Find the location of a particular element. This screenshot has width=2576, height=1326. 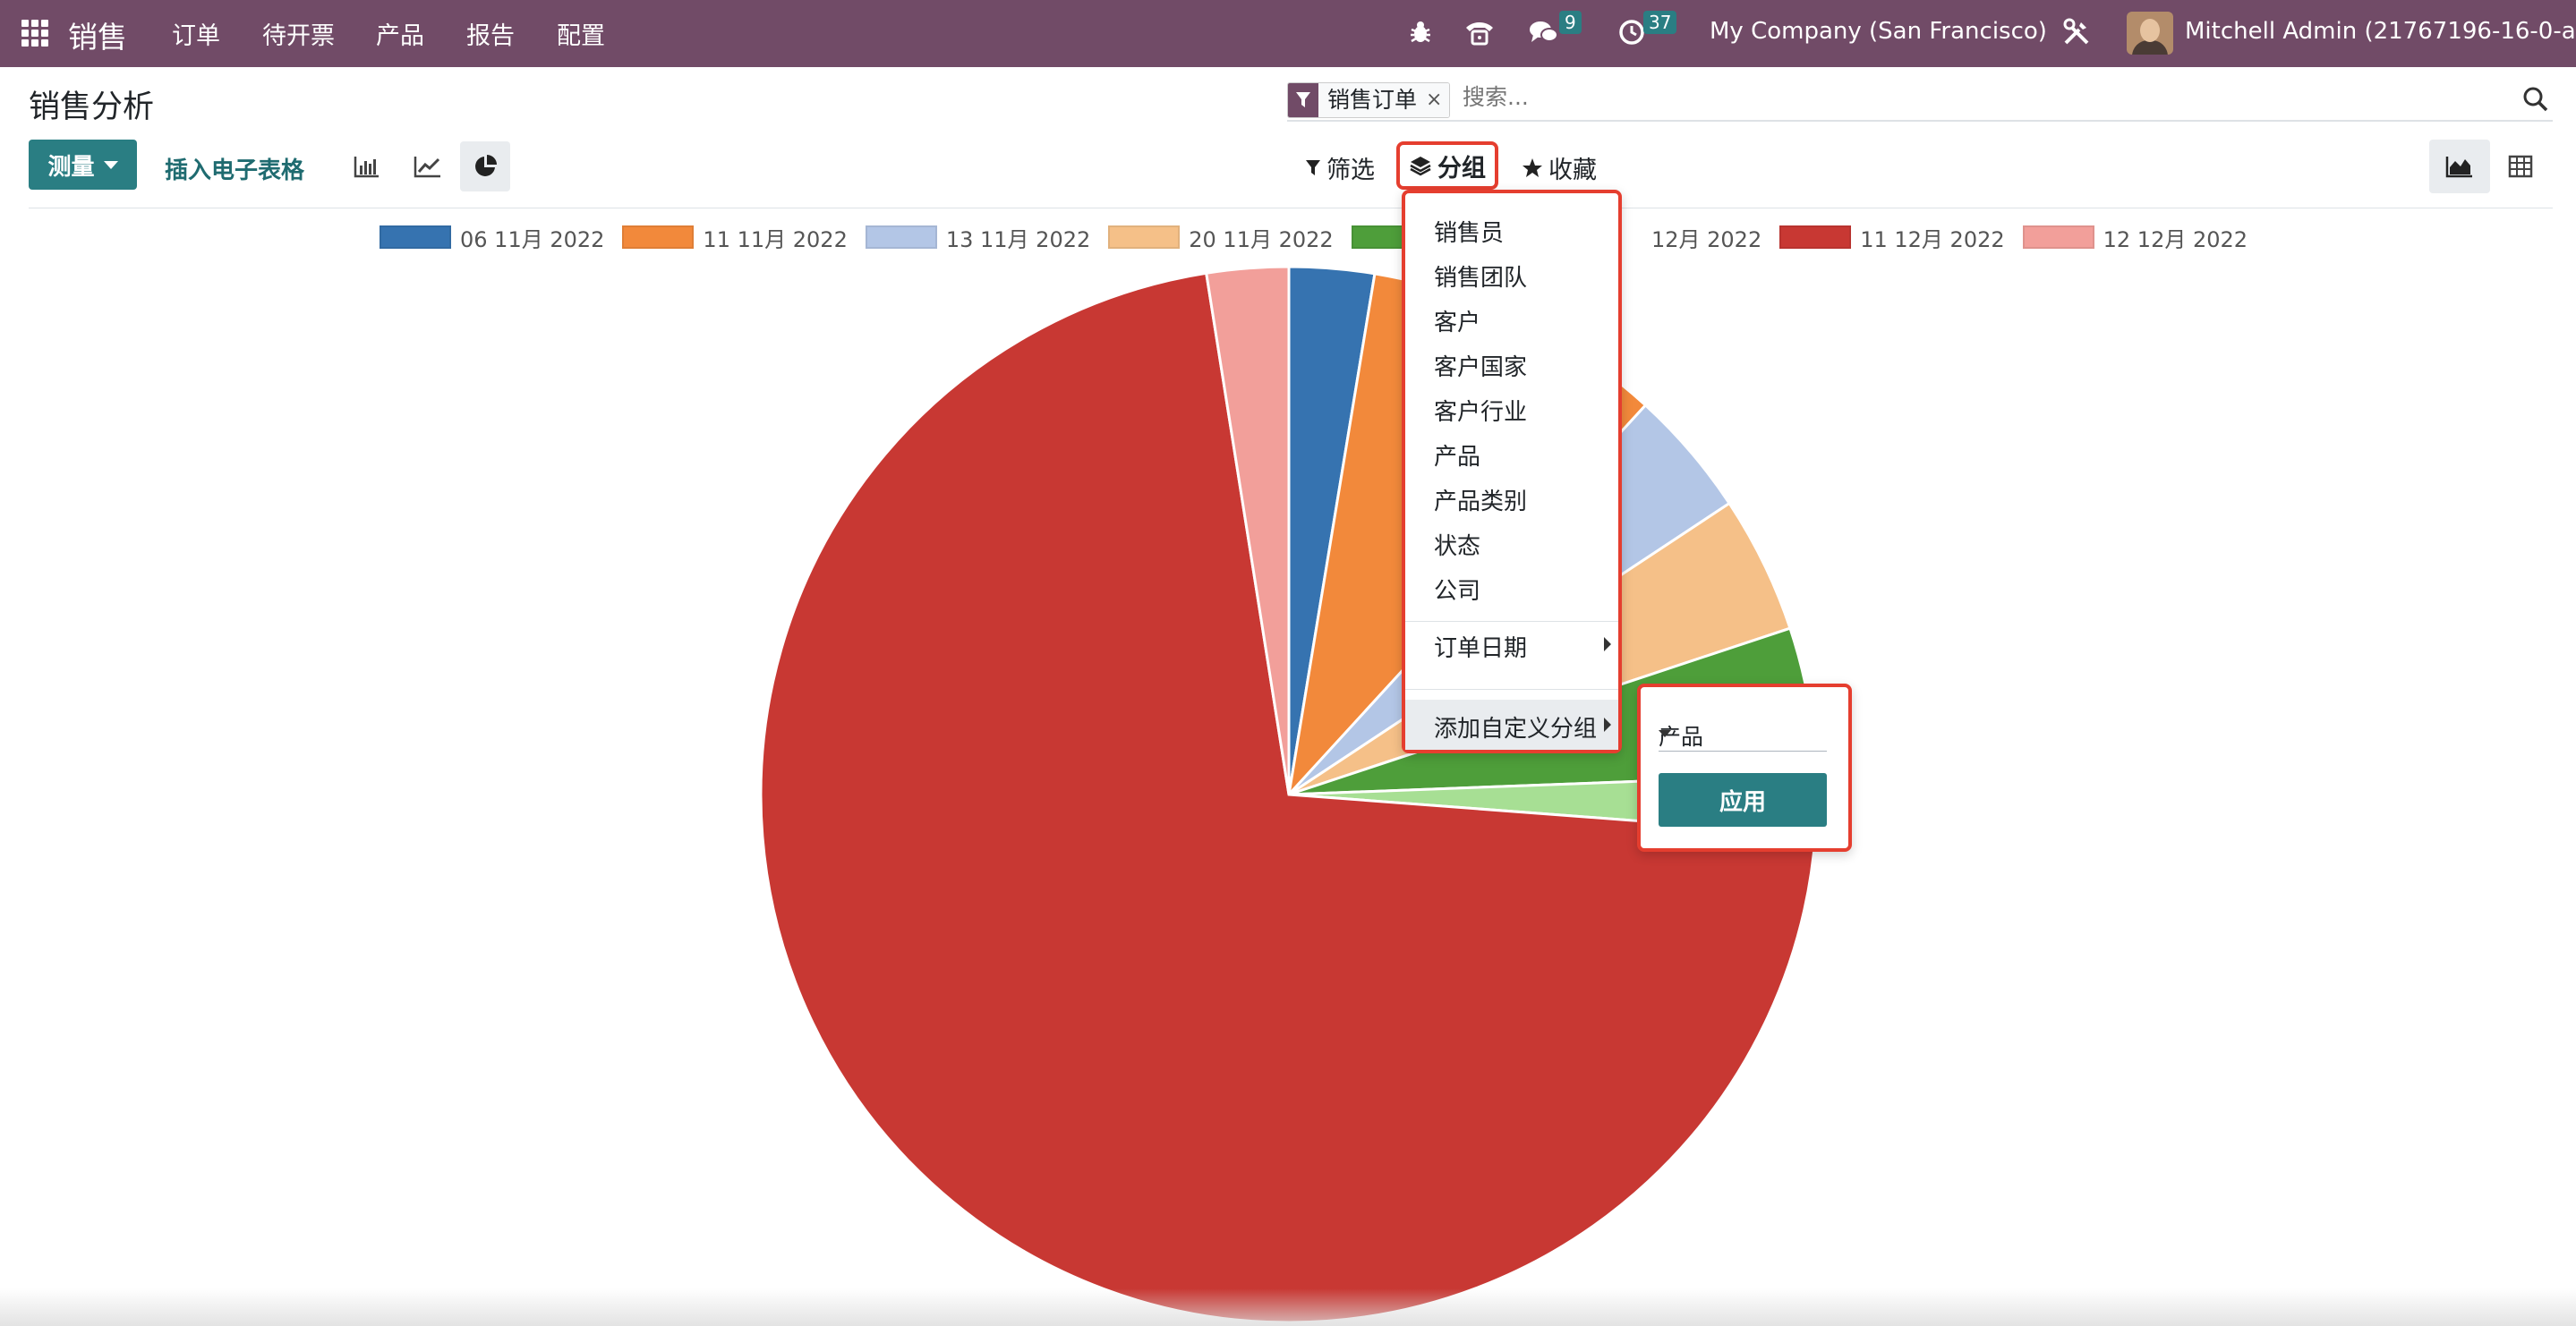

legend-item: 12 12月 2022 is located at coordinates (2135, 237).